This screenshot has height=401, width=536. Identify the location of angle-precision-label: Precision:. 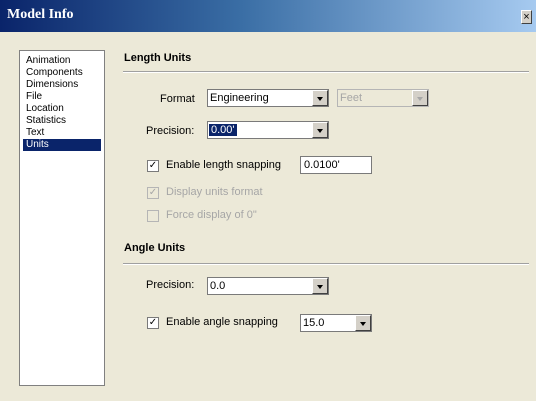
(170, 285).